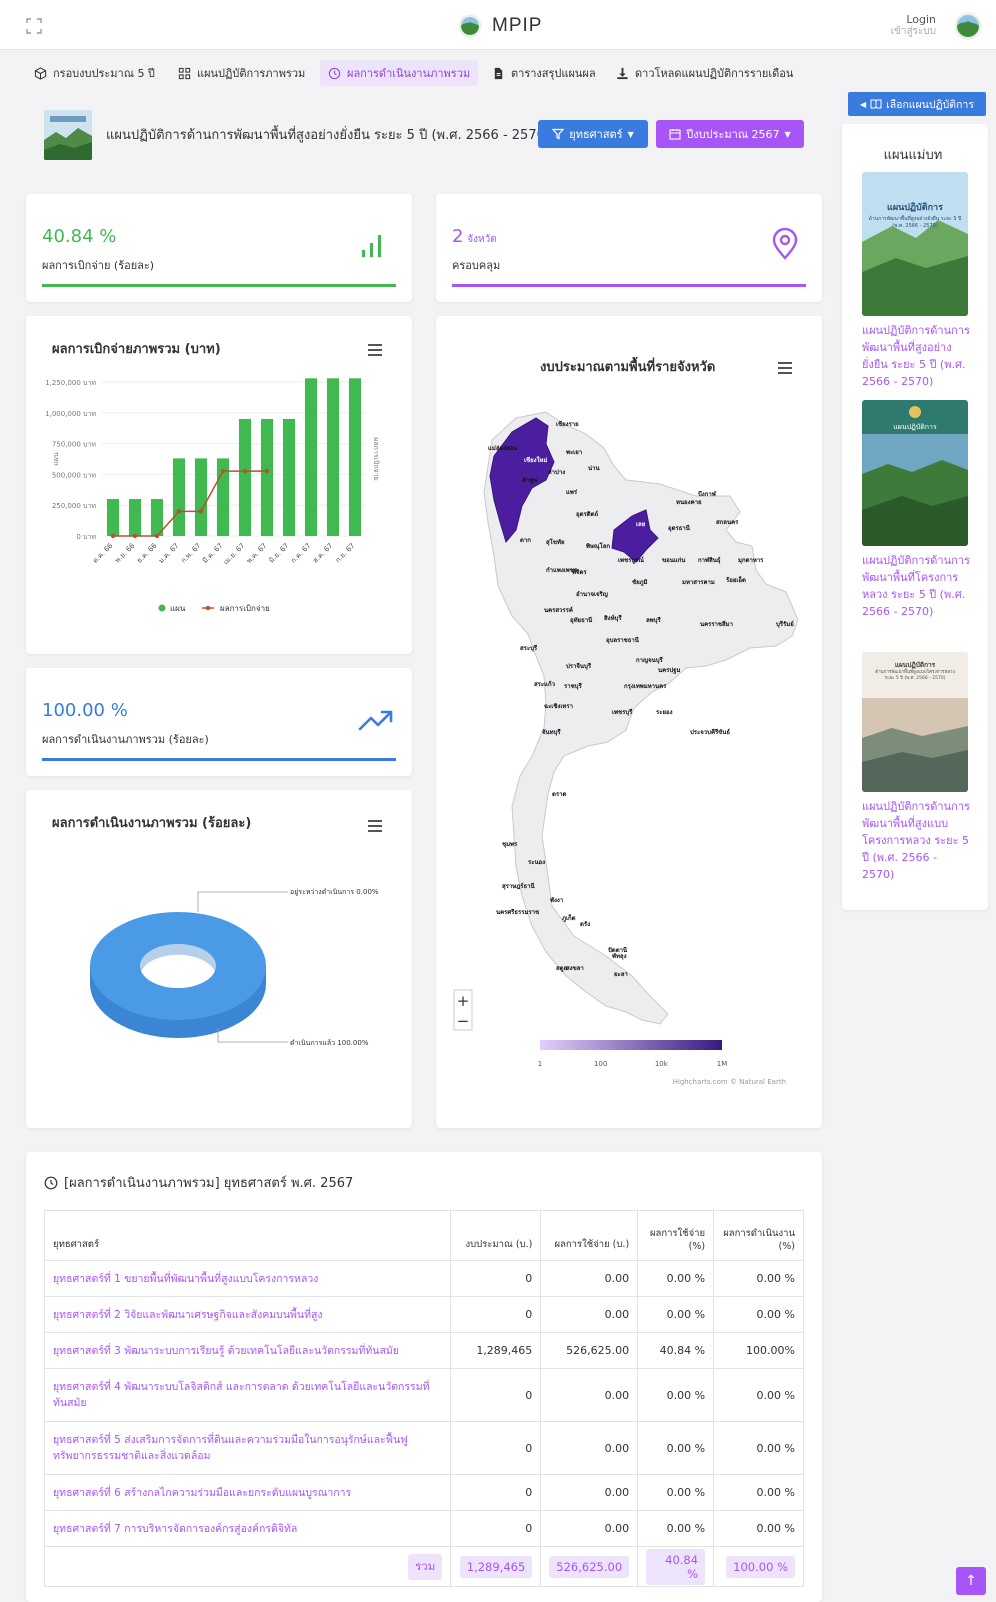 This screenshot has height=1602, width=996. Describe the element at coordinates (623, 640) in the screenshot. I see `province-label: อุบลราชธานี` at that location.